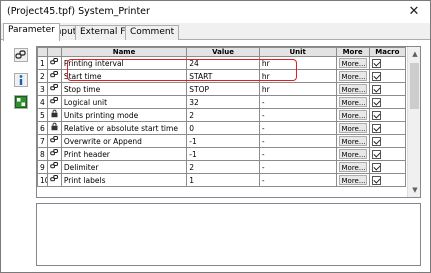  I want to click on param-name-cell: Units printing mode, so click(124, 115).